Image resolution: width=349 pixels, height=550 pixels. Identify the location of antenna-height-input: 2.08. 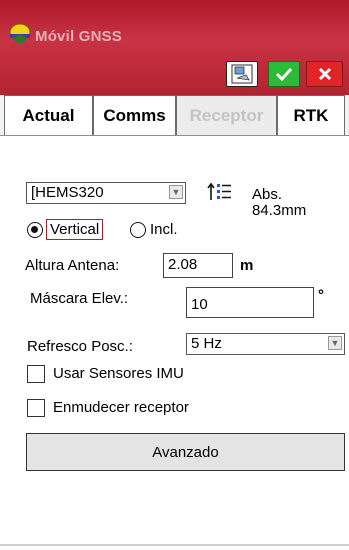
(198, 265).